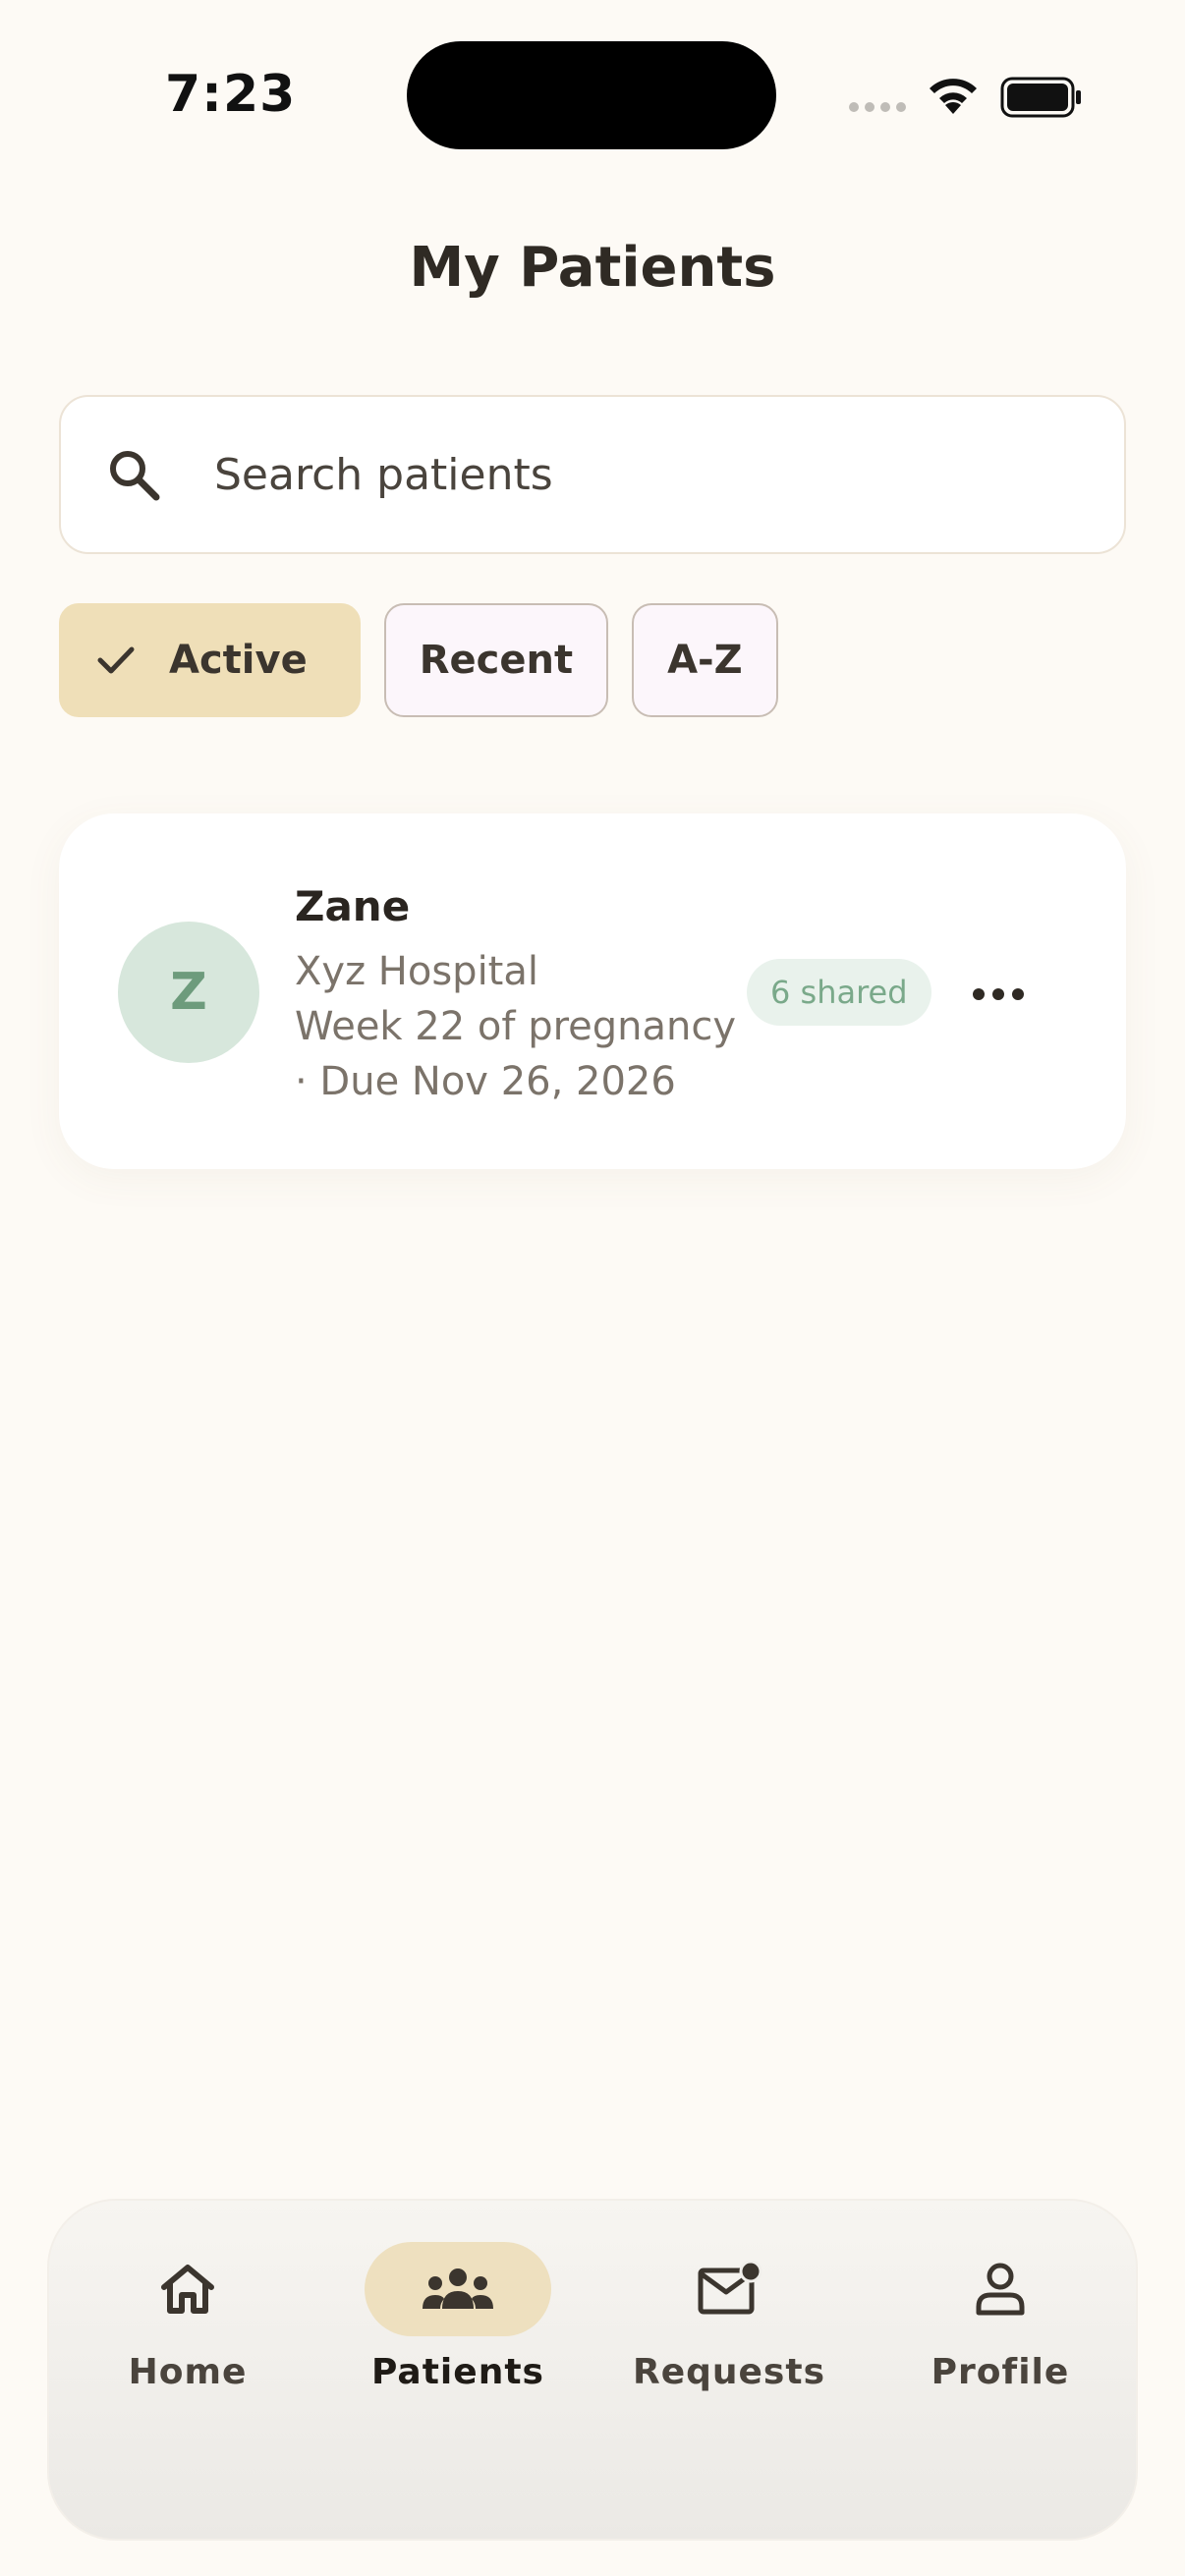 The width and height of the screenshot is (1185, 2576). I want to click on battery-icon, so click(1041, 97).